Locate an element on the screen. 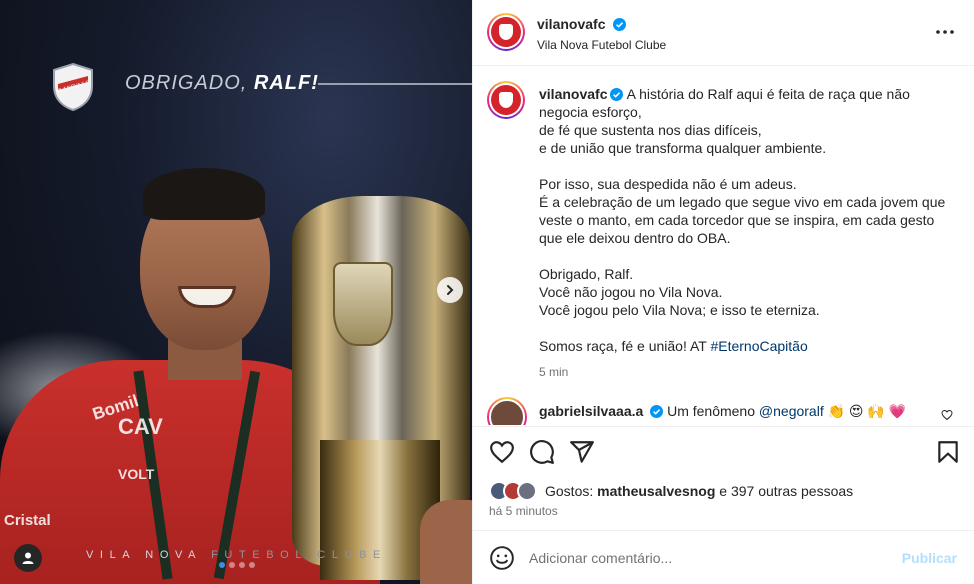  caption-line: Obrigado, Ralf. is located at coordinates (586, 274).